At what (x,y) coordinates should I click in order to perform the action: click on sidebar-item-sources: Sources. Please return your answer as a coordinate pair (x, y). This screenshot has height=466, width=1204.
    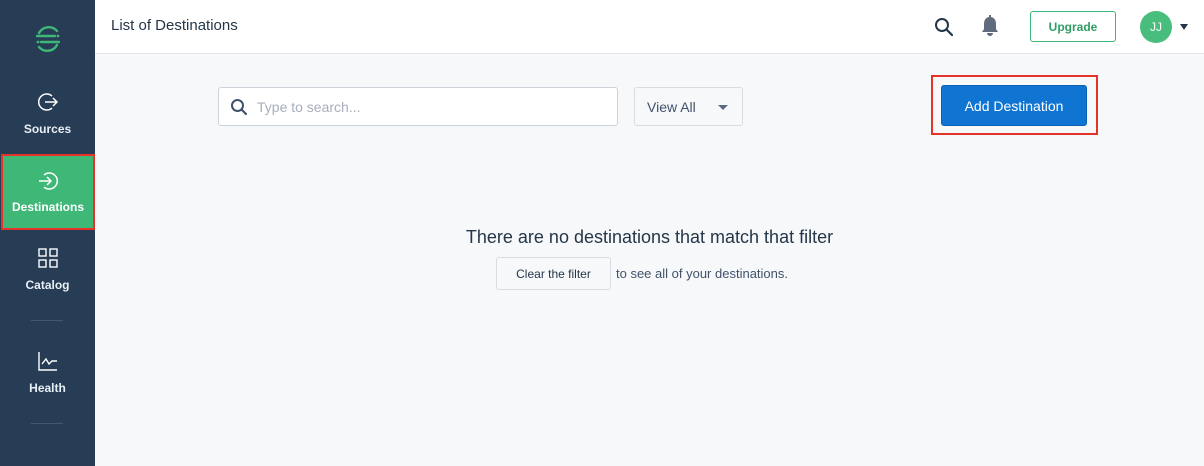
    Looking at the image, I should click on (47, 119).